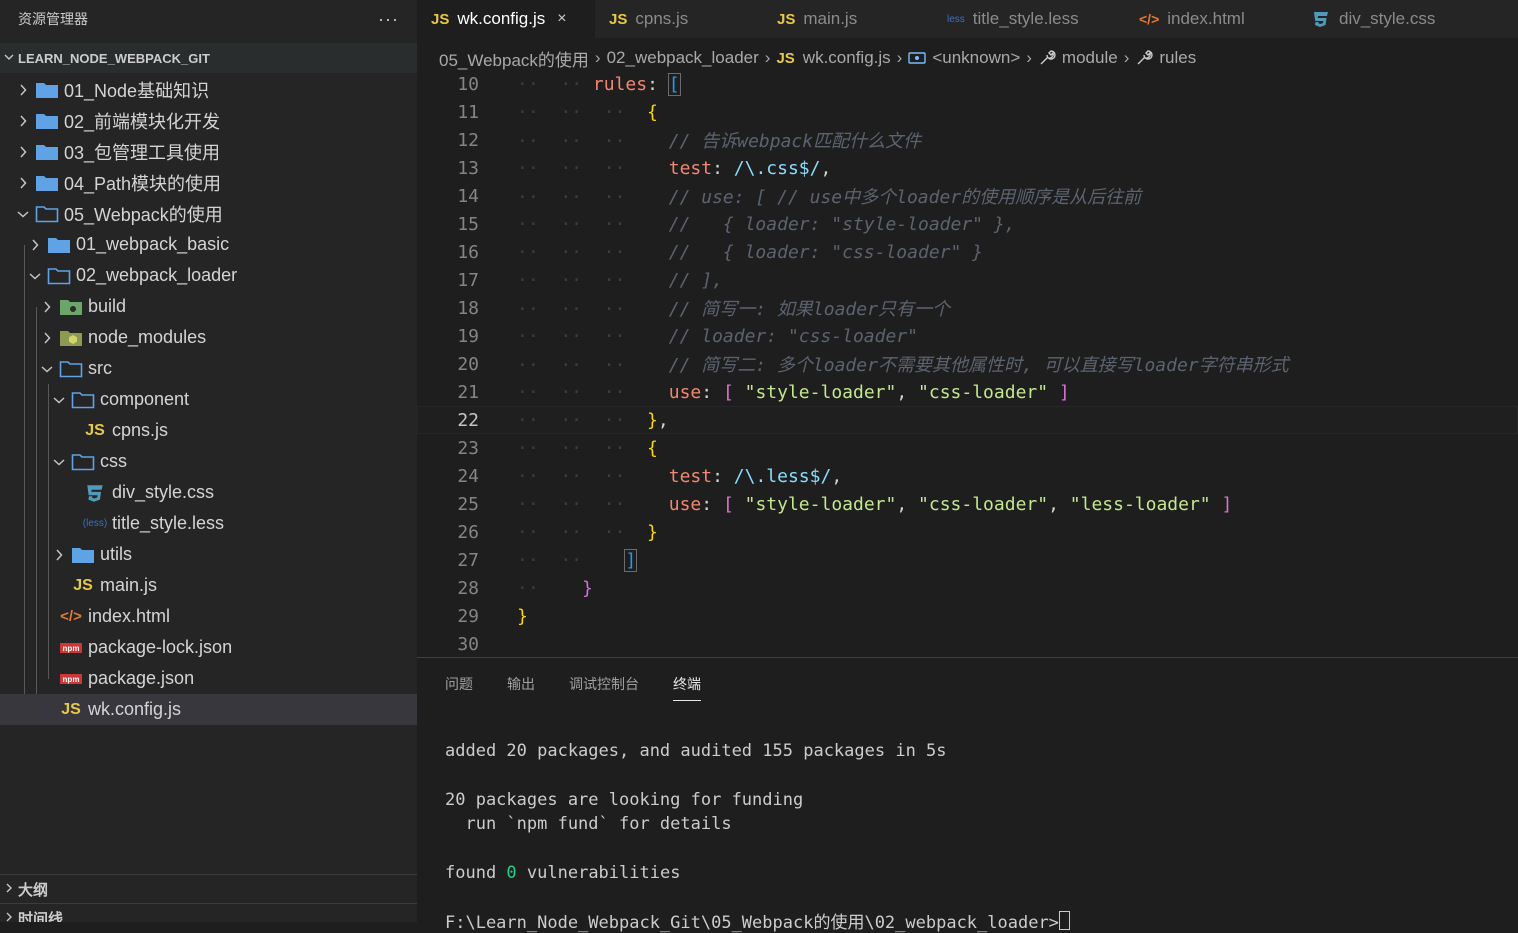  I want to click on close-icon: ×, so click(561, 19).